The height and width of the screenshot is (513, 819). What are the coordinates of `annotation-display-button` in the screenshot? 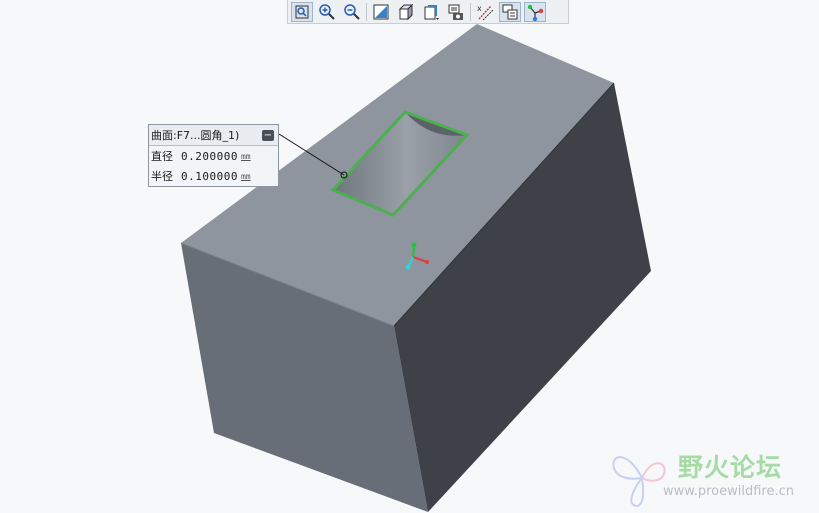 It's located at (510, 11).